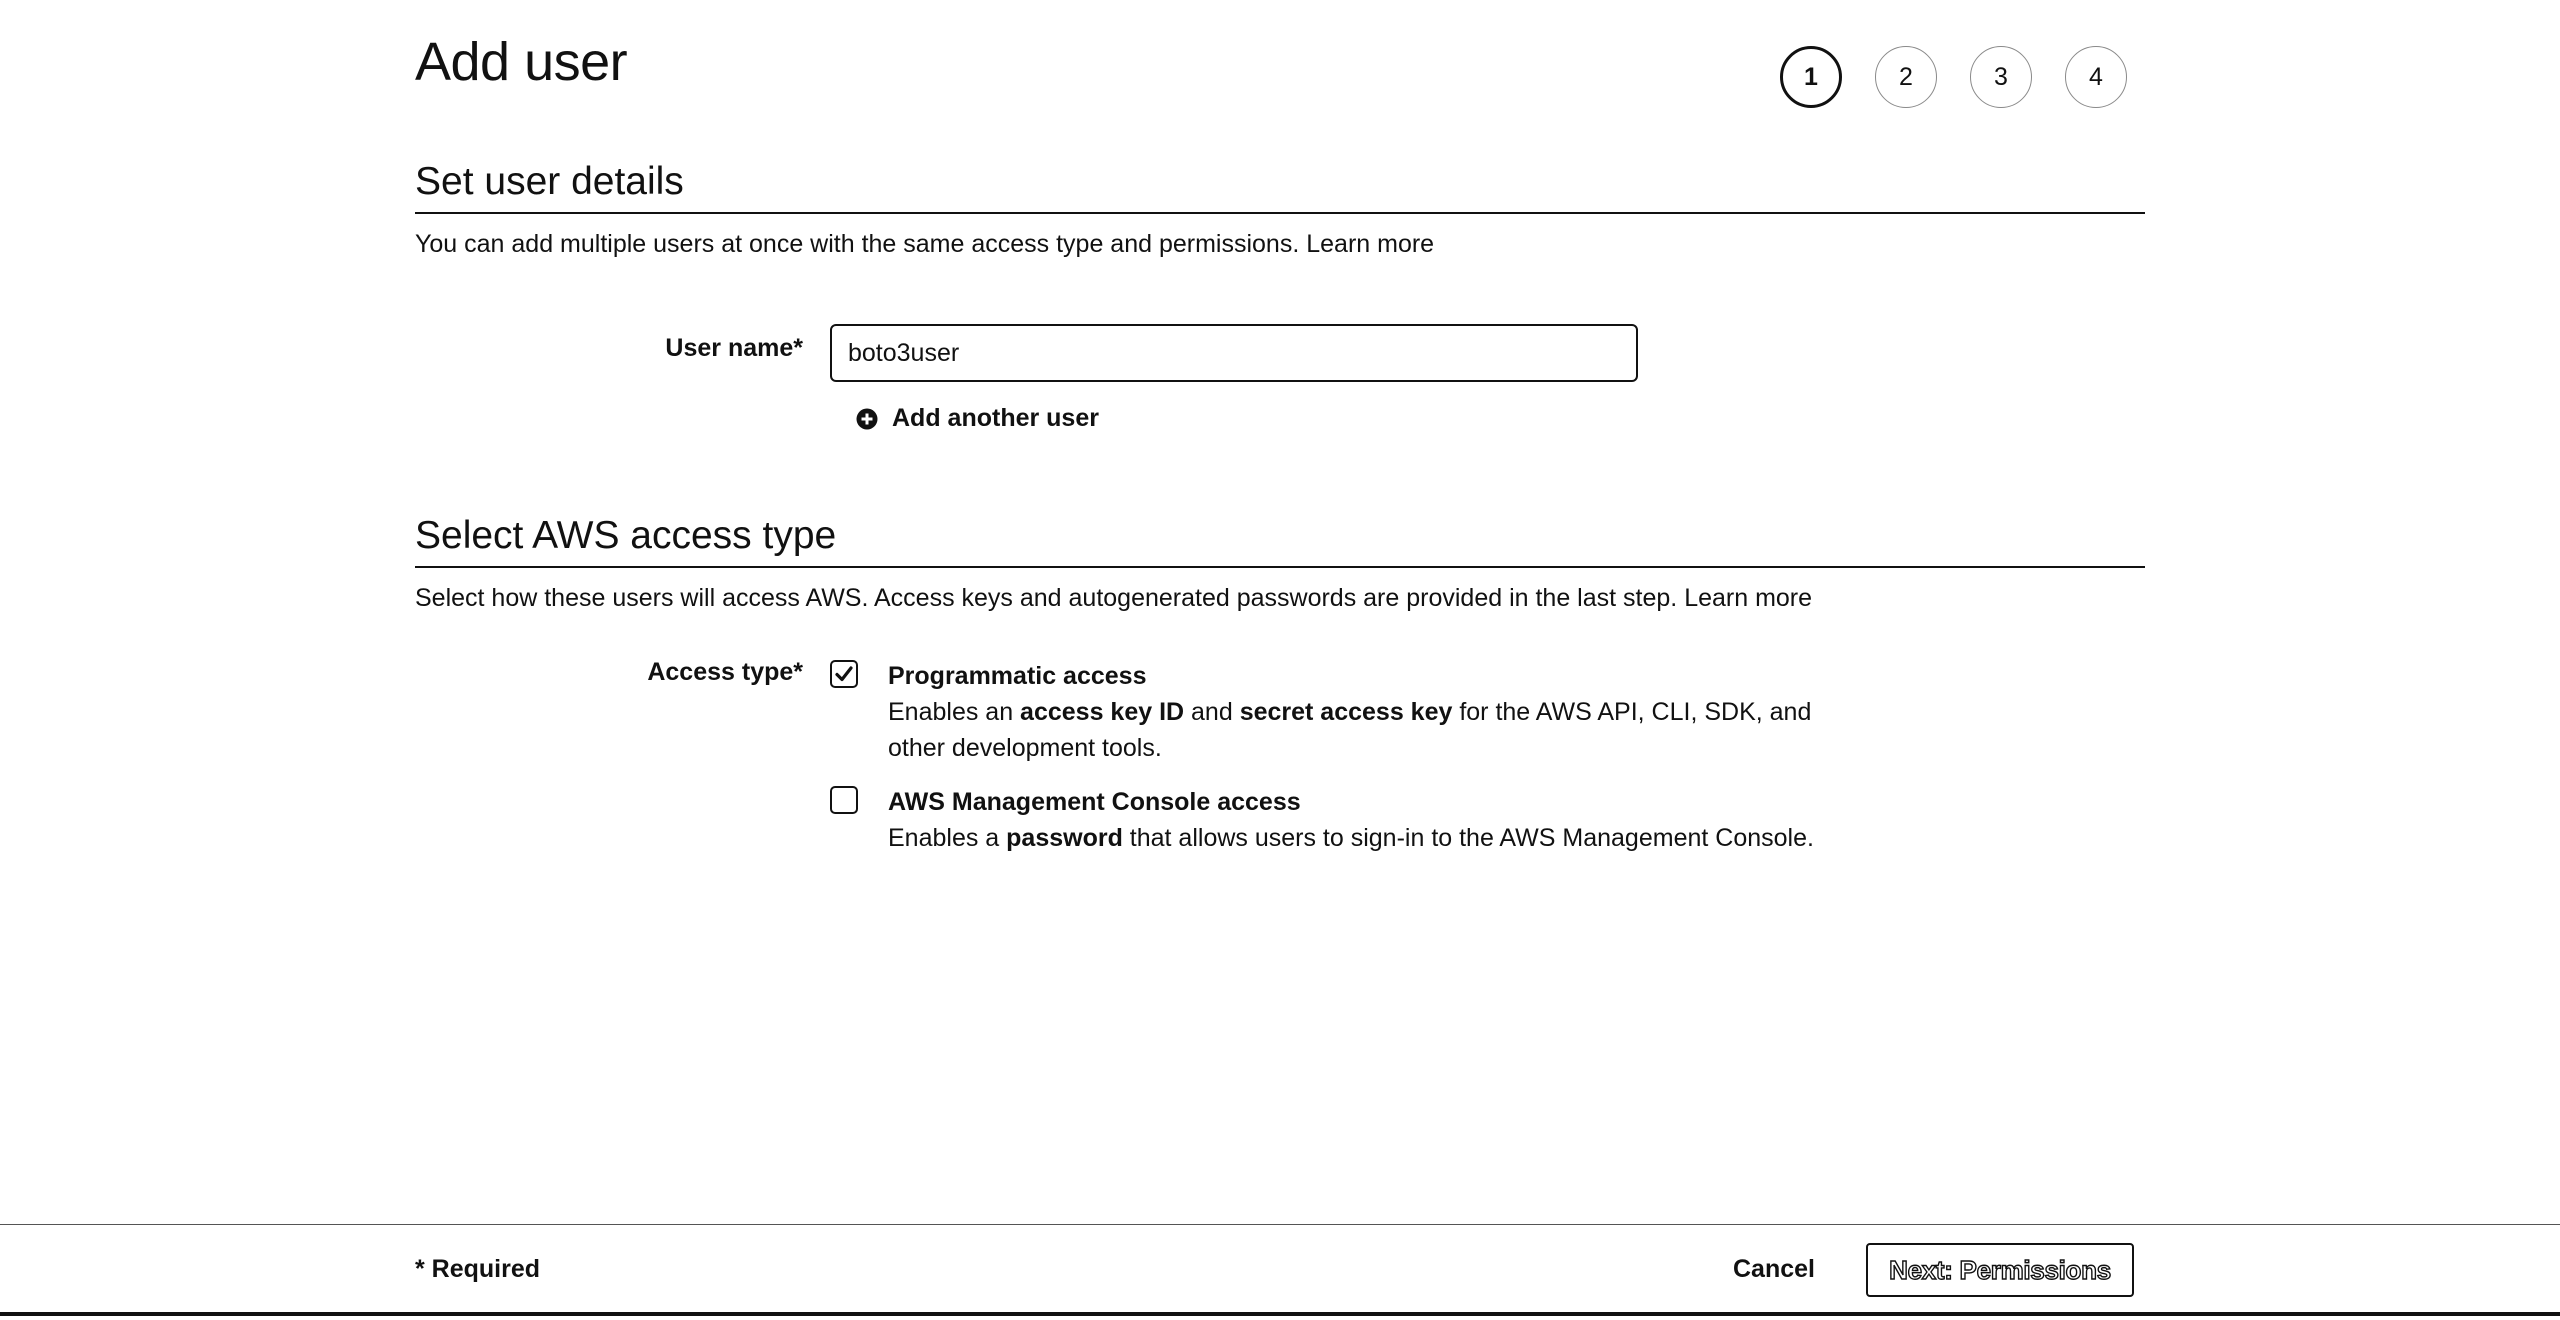 This screenshot has width=2560, height=1320. I want to click on desc-bold: password, so click(1064, 838).